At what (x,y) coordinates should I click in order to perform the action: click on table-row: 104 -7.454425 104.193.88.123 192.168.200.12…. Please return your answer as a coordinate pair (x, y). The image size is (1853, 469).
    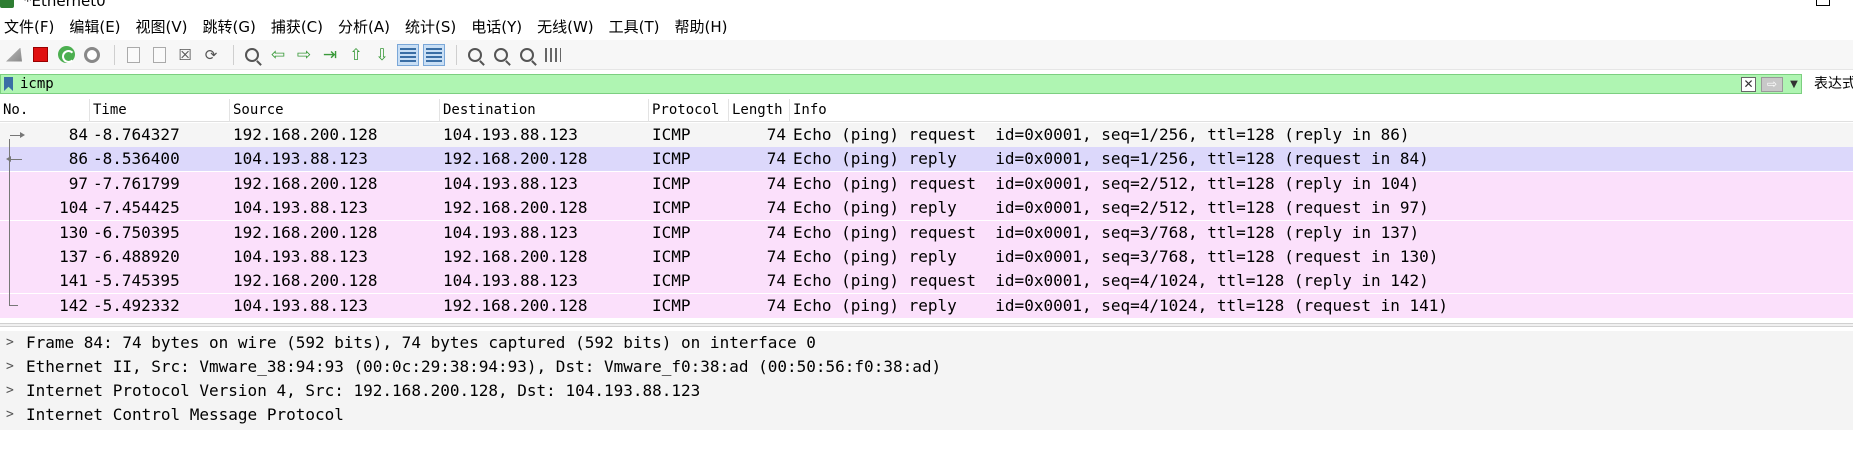
    Looking at the image, I should click on (926, 208).